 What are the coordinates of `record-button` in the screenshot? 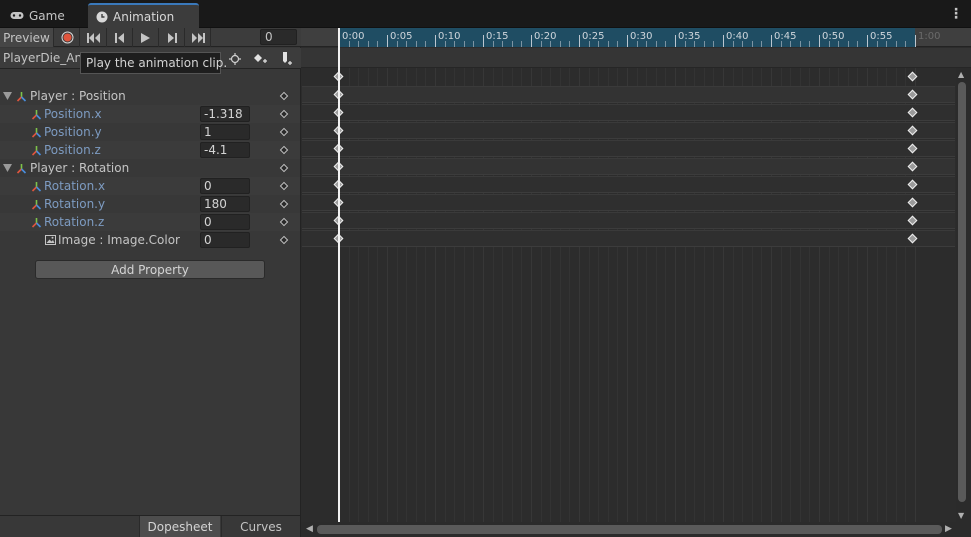 It's located at (67, 37).